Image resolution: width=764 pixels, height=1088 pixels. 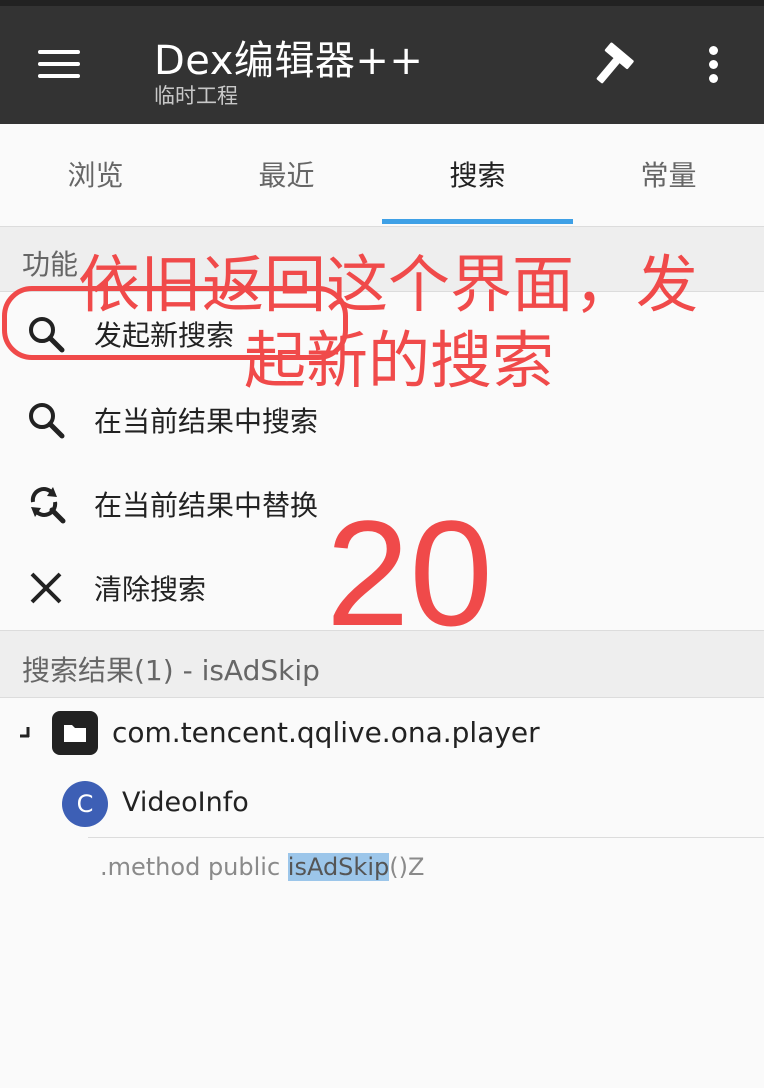 I want to click on search-in-results-label: 在当前结果中搜索, so click(x=206, y=421).